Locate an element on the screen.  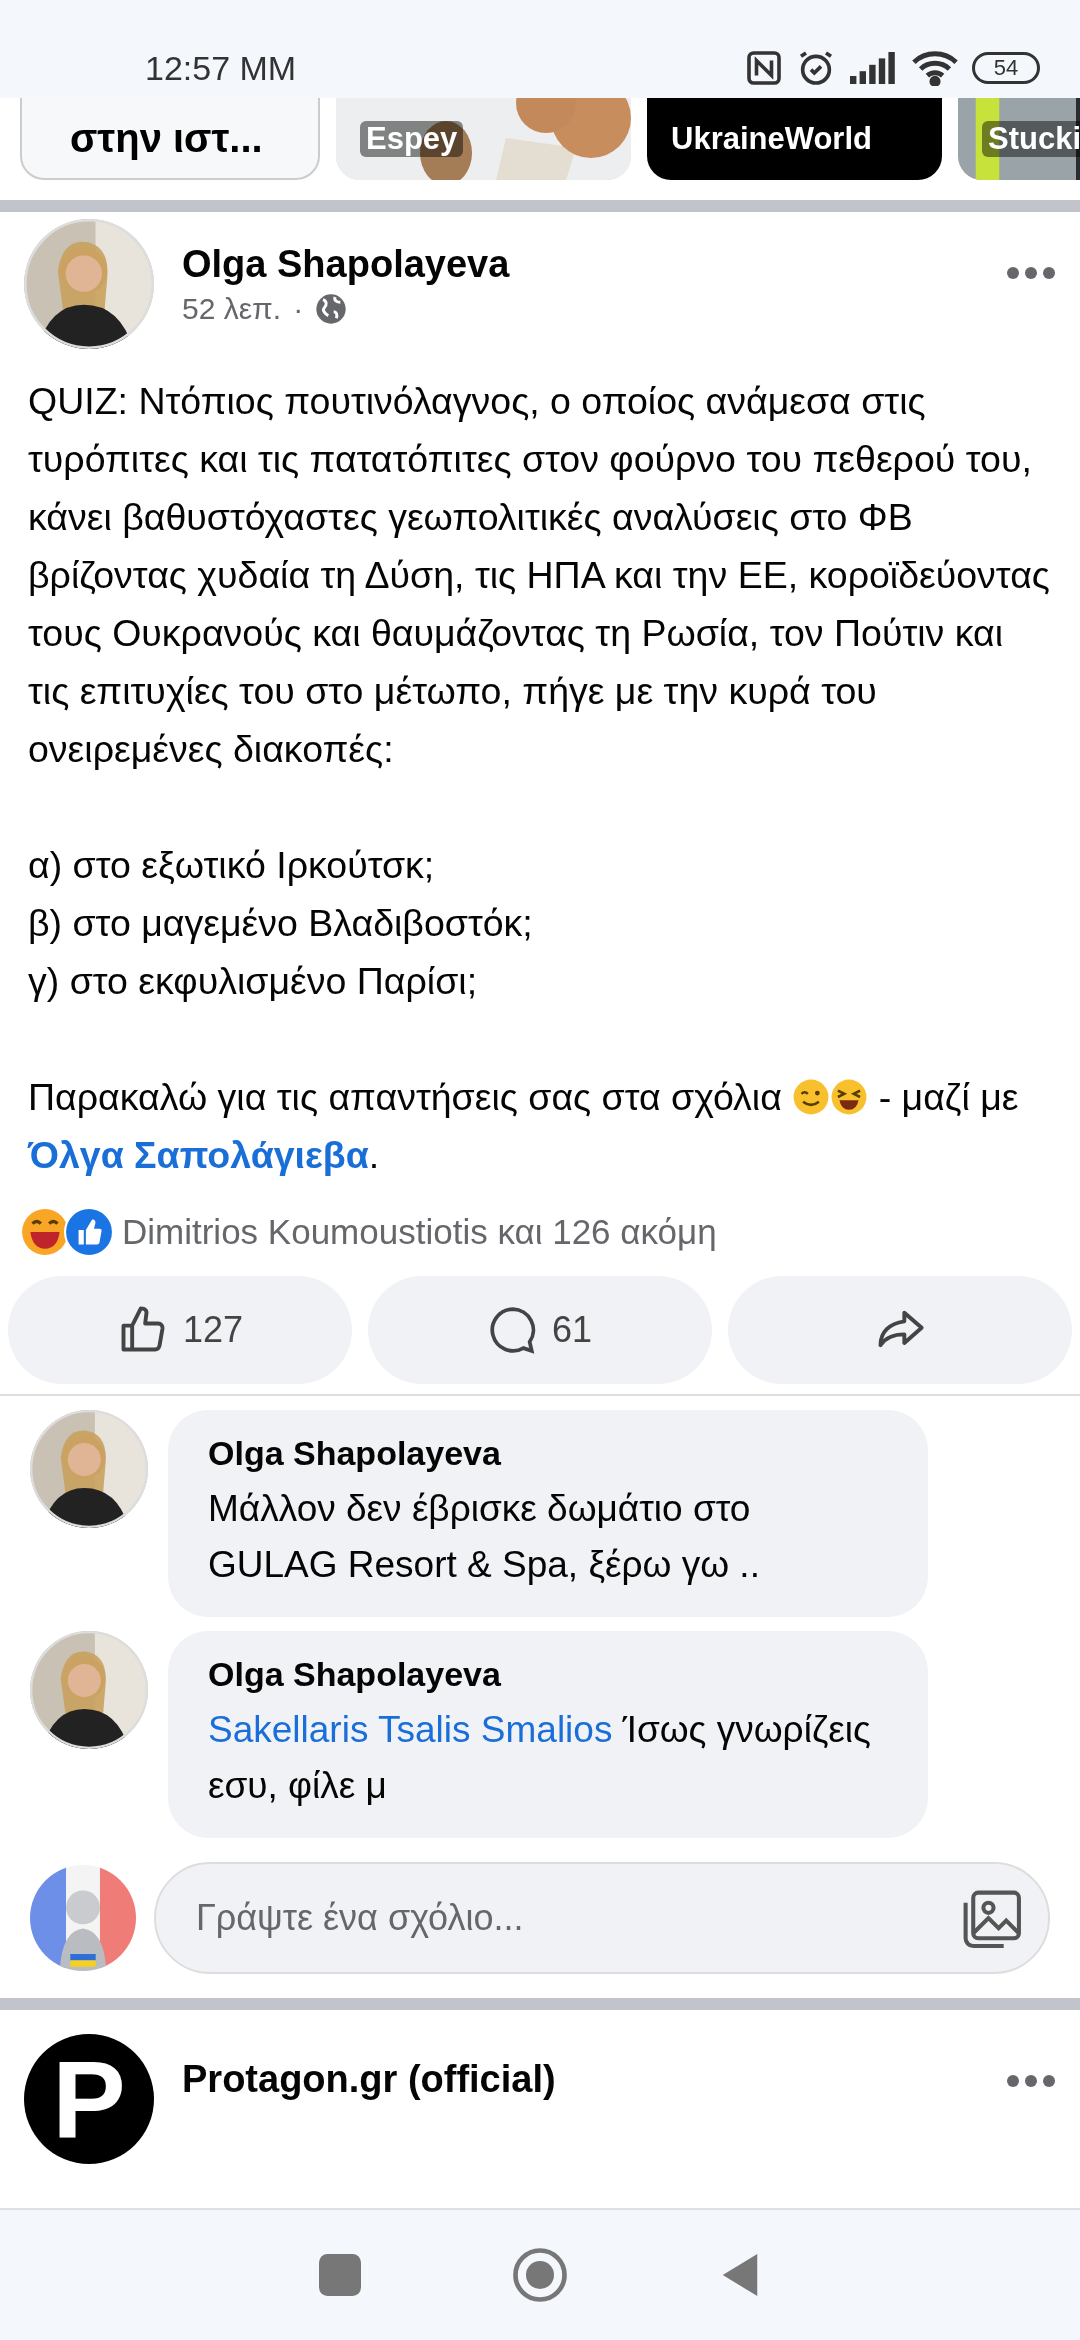
winking-face-icon is located at coordinates (811, 1097).